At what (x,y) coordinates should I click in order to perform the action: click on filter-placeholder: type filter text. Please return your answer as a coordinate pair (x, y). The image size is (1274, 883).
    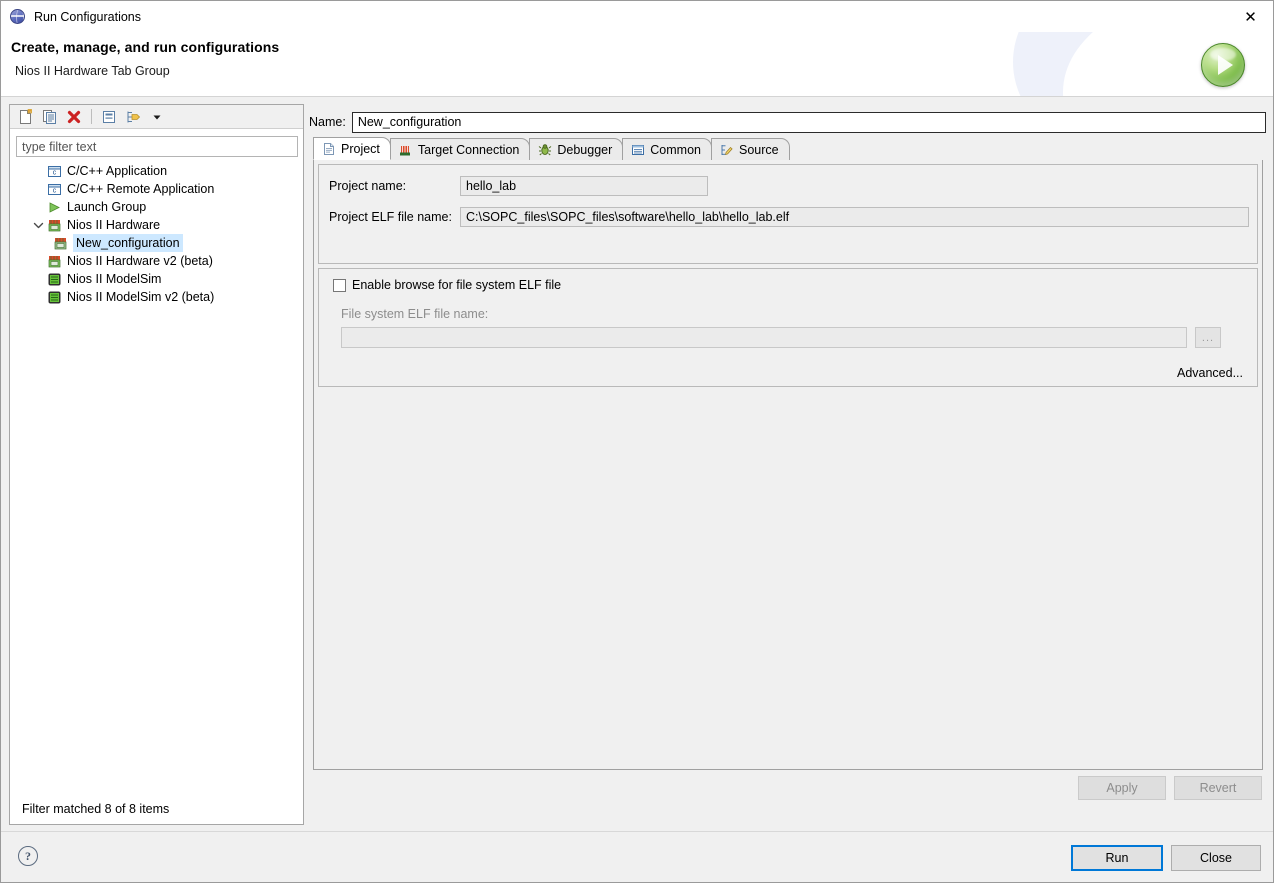
    Looking at the image, I should click on (59, 146).